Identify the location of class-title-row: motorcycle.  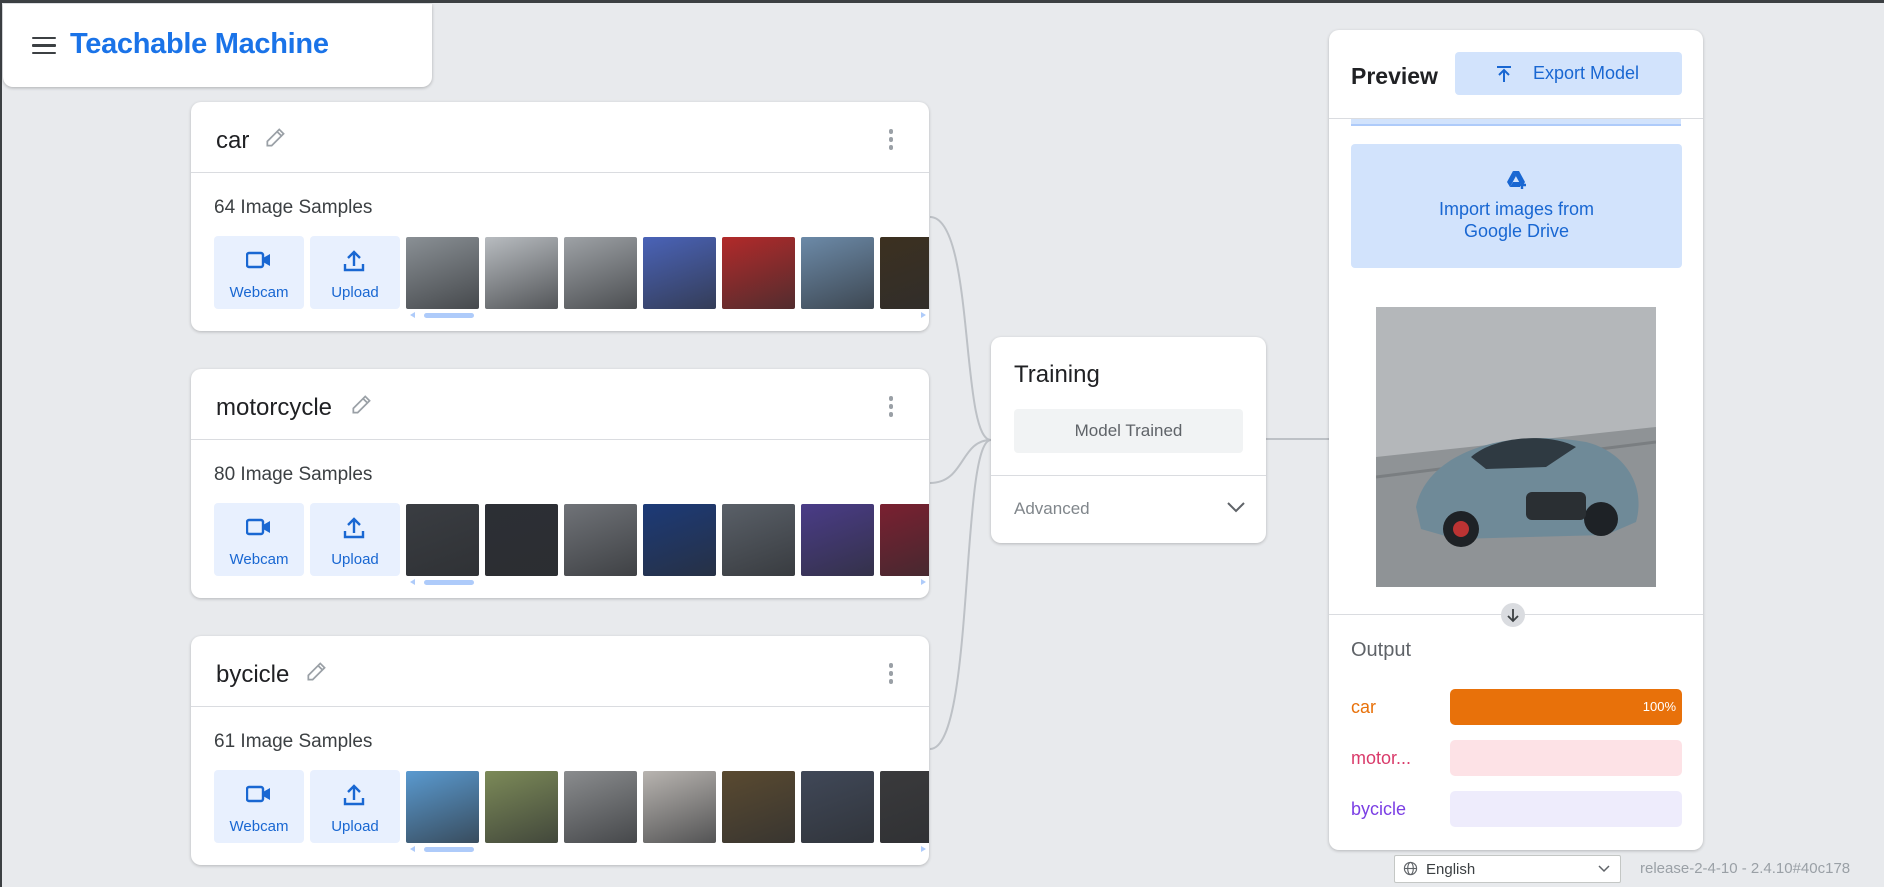
(560, 404).